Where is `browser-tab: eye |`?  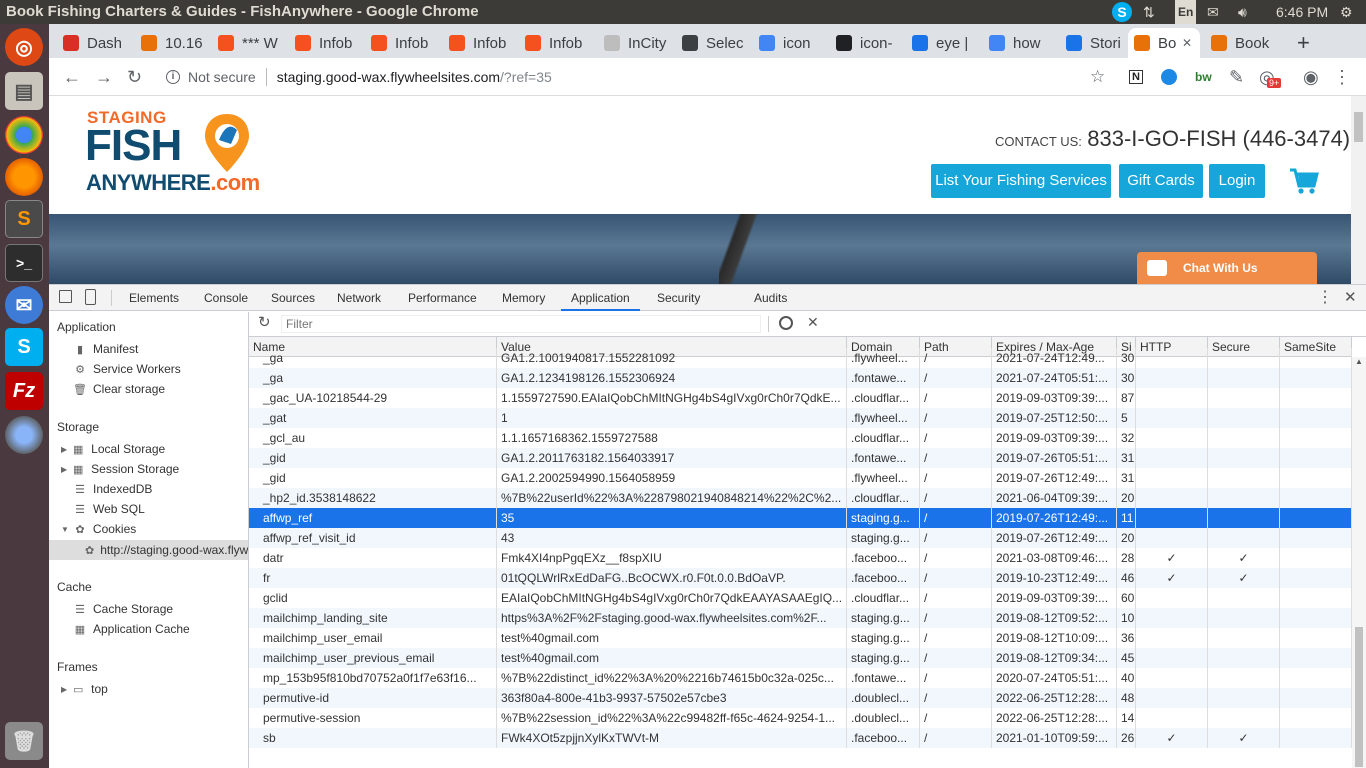
browser-tab: eye | is located at coordinates (942, 43).